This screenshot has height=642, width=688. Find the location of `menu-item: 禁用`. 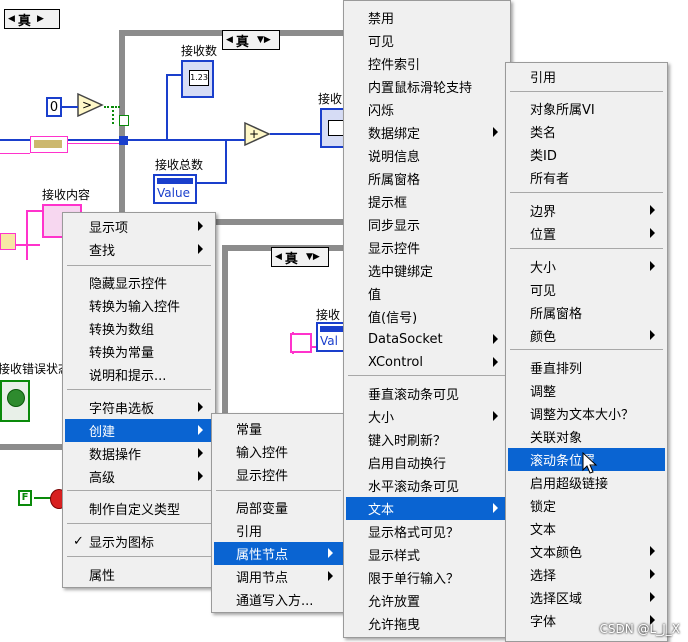

menu-item: 禁用 is located at coordinates (427, 17).